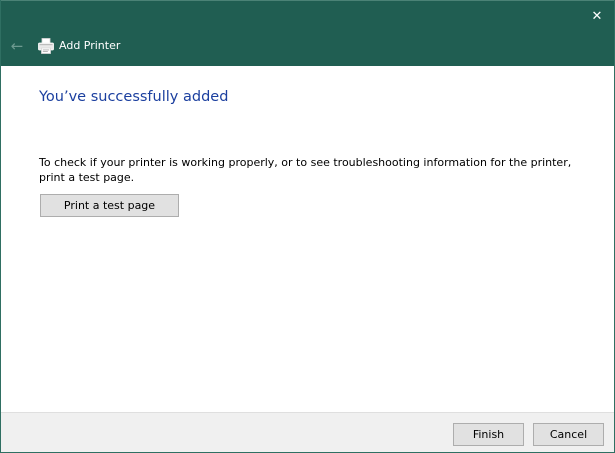 The image size is (615, 453). Describe the element at coordinates (109, 205) in the screenshot. I see `print-test-page-button: Print a test page` at that location.